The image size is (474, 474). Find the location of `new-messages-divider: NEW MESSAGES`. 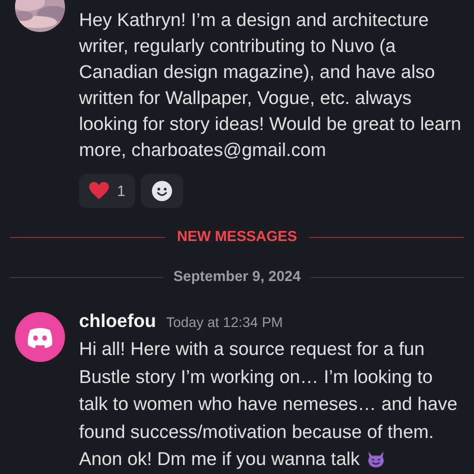

new-messages-divider: NEW MESSAGES is located at coordinates (237, 237).